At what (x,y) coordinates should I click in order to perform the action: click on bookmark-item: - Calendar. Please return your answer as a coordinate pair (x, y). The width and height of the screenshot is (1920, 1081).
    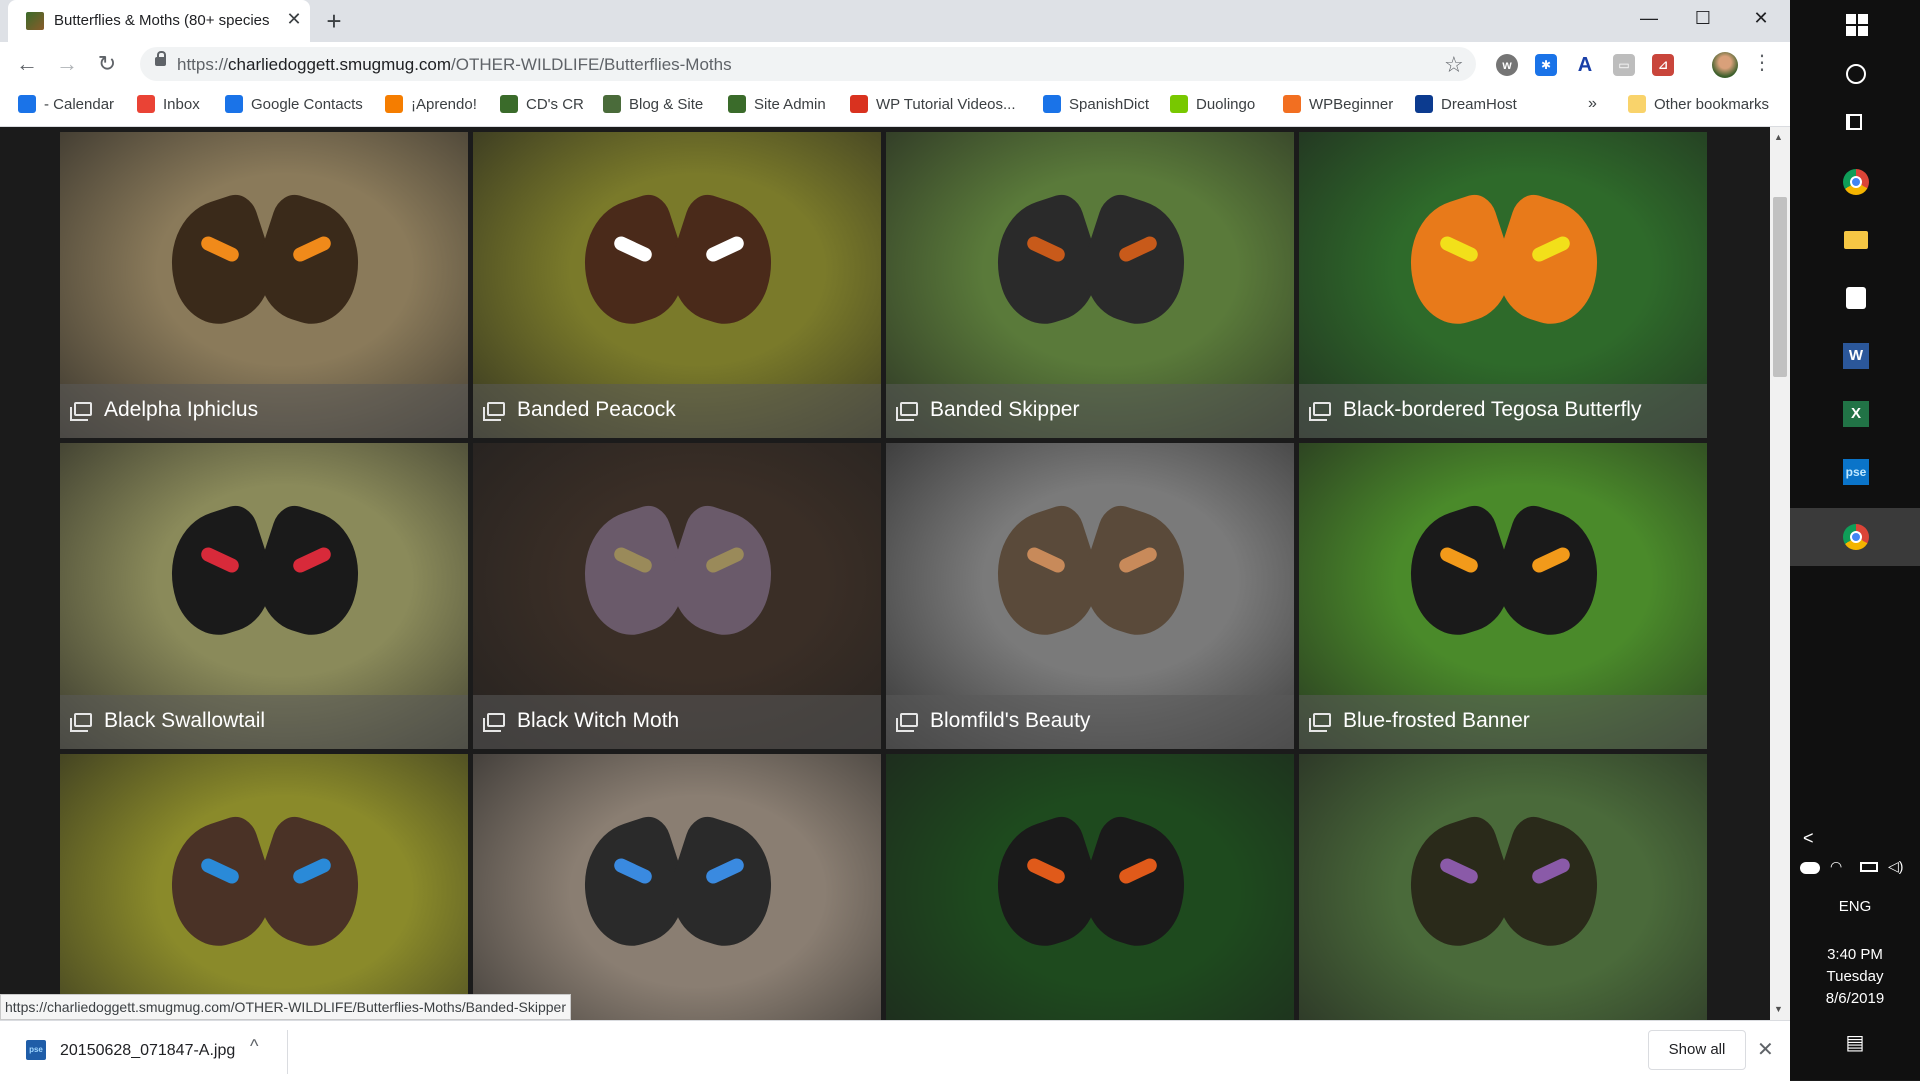
    Looking at the image, I should click on (66, 105).